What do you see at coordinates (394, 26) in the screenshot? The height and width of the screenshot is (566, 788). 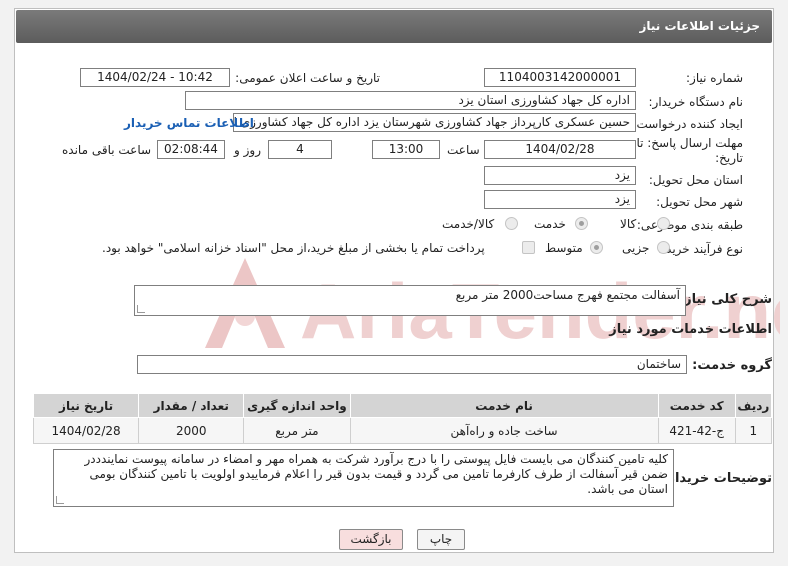 I see `page-header: جزئیات اطلاعات نیاز` at bounding box center [394, 26].